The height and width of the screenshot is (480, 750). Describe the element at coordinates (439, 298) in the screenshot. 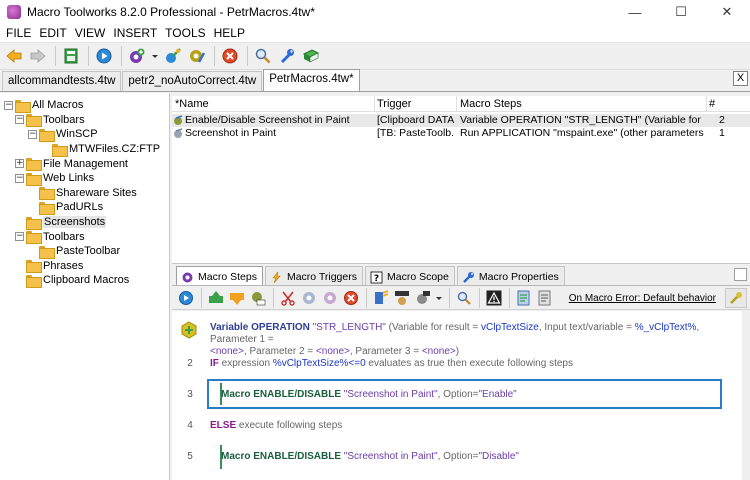

I see `step-mode-dropdown` at that location.